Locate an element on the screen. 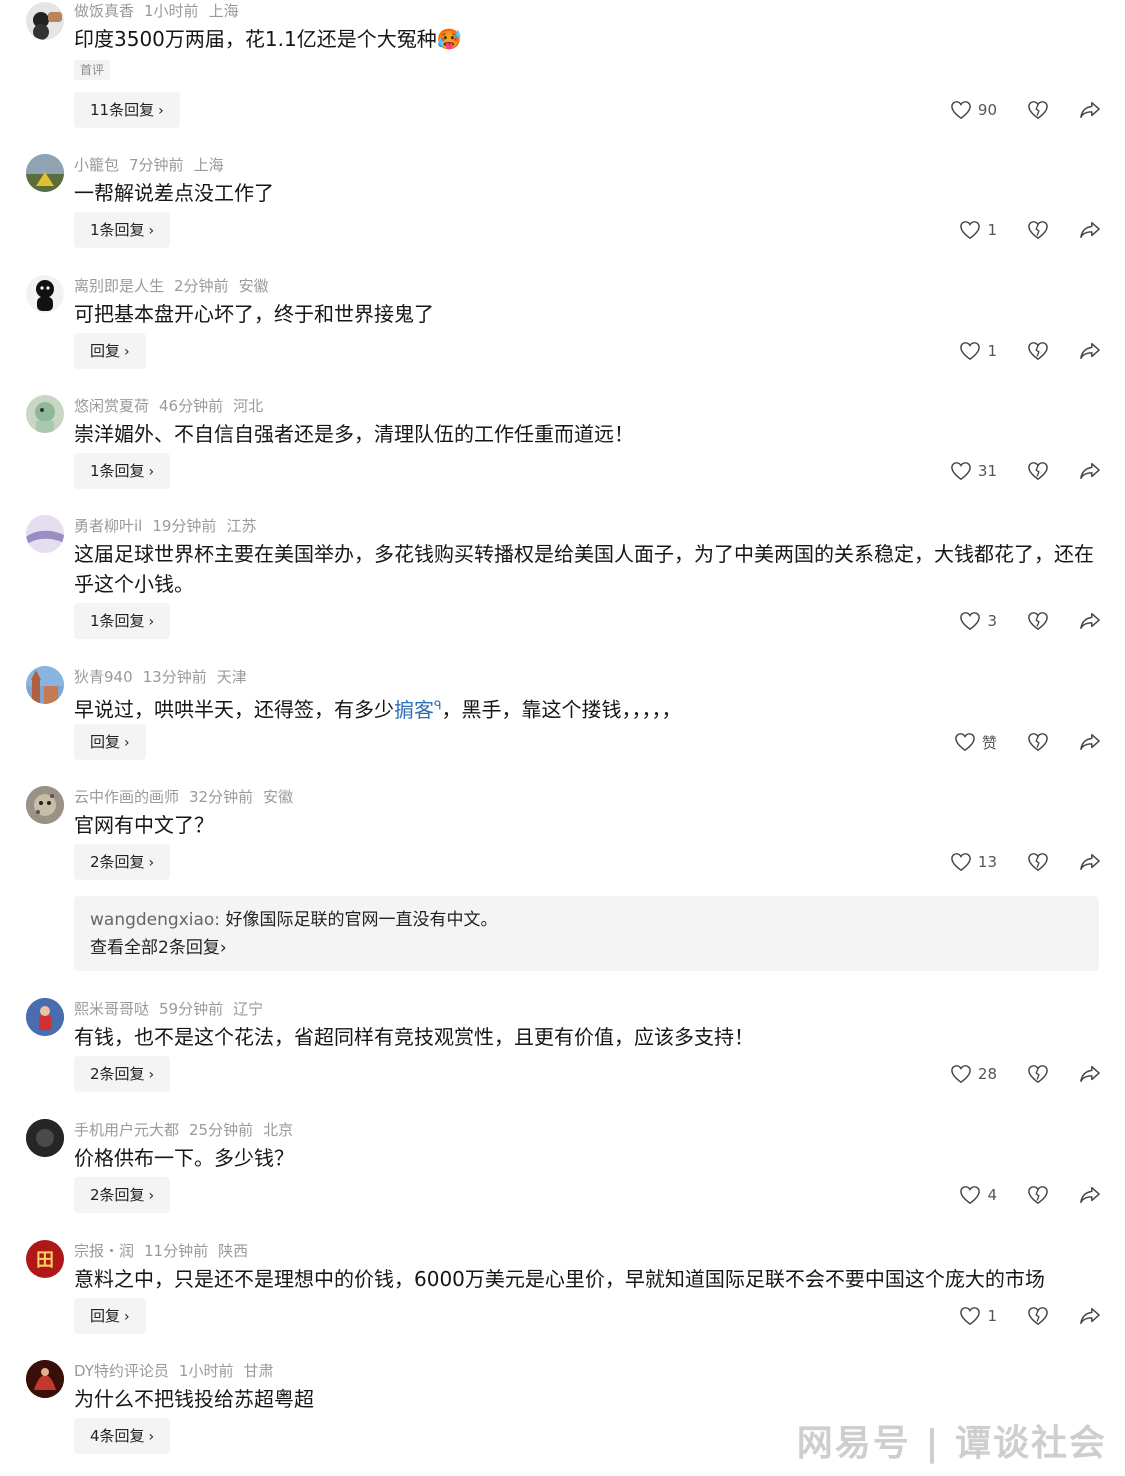 The width and height of the screenshot is (1125, 1476). username: 手机用户元大都 is located at coordinates (126, 1130).